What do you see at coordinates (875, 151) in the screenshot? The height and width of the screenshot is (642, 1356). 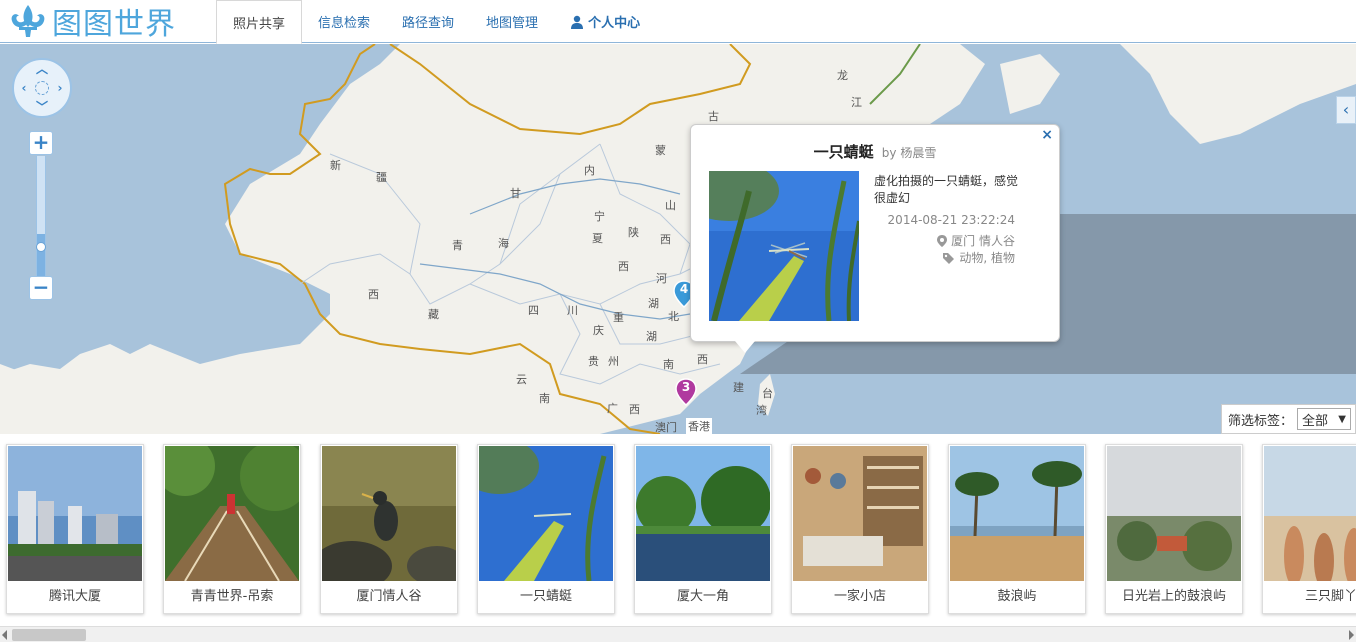 I see `popup-title: 一只蜻蜓 by 杨晨雪` at bounding box center [875, 151].